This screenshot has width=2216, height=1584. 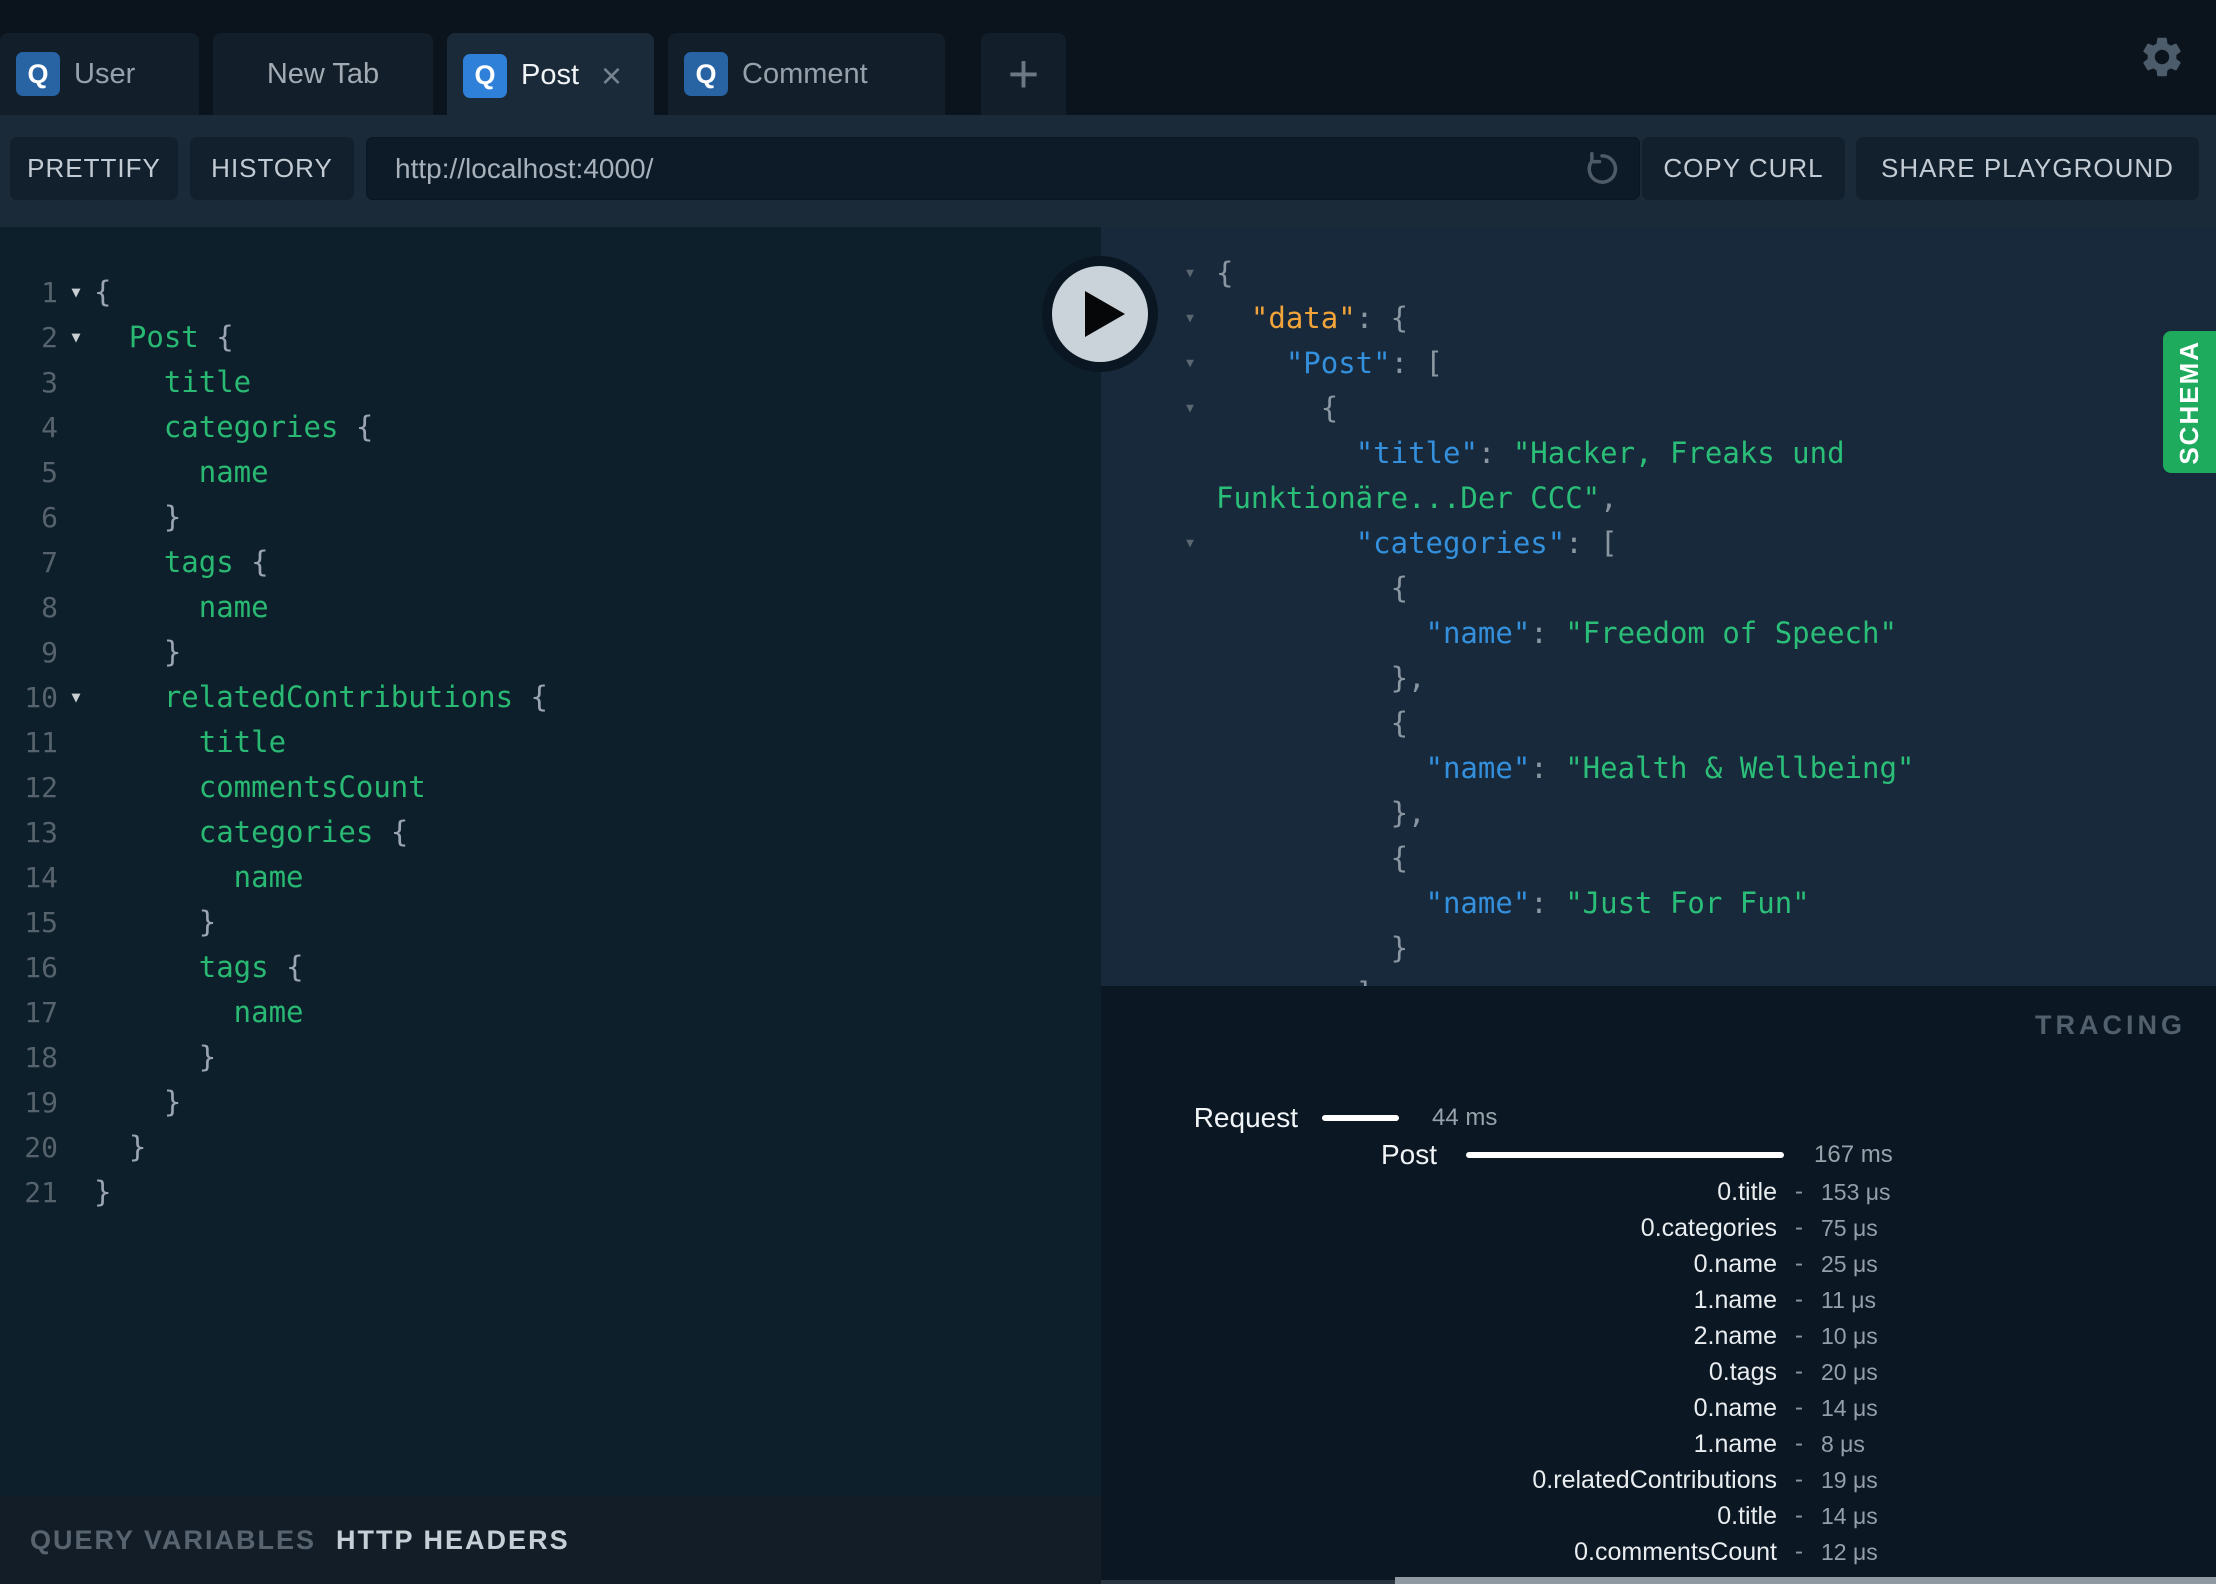 I want to click on line-number: 5, so click(x=49, y=472).